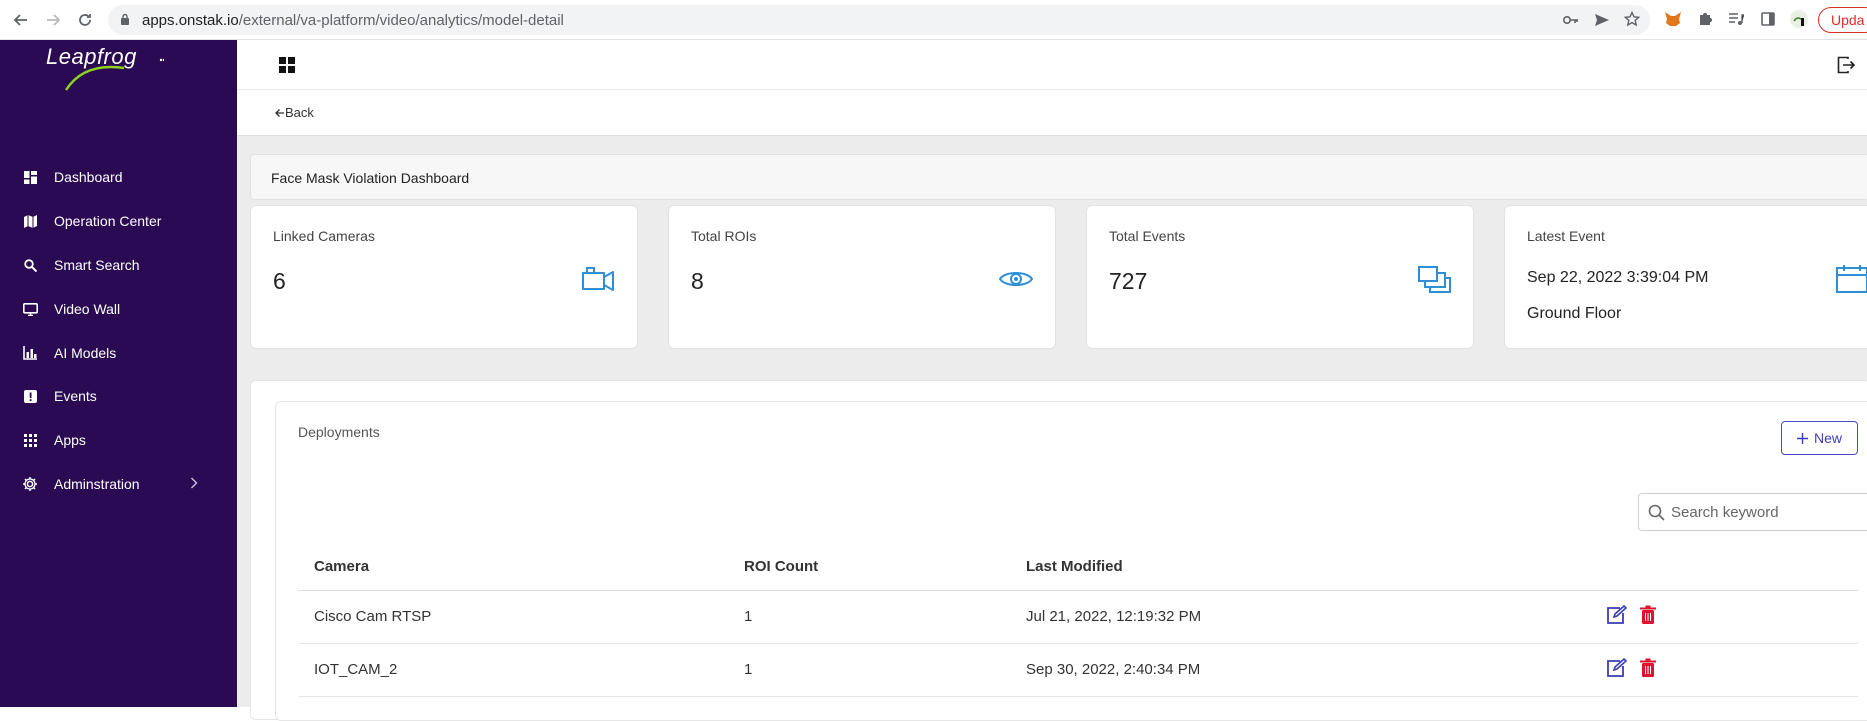  What do you see at coordinates (87, 309) in the screenshot?
I see `sidebar-item-label: Video Wall` at bounding box center [87, 309].